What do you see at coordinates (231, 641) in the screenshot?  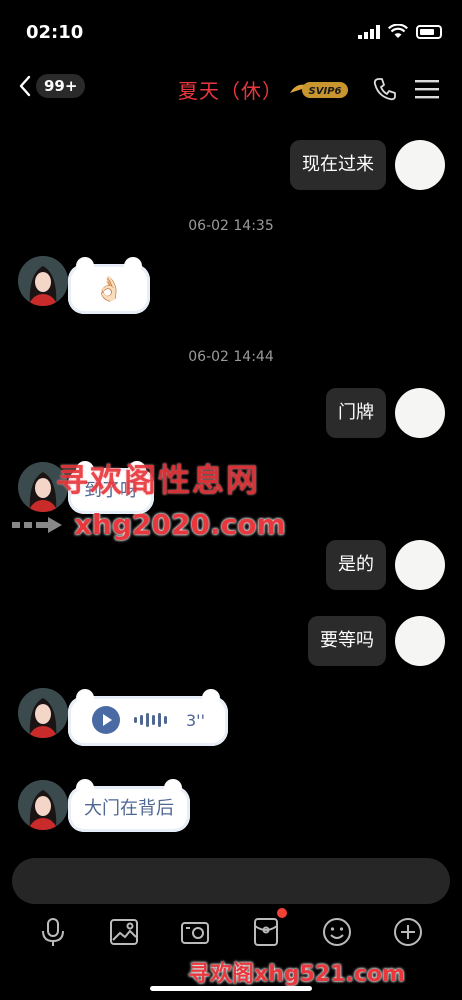 I see `message-row-self: 要等吗` at bounding box center [231, 641].